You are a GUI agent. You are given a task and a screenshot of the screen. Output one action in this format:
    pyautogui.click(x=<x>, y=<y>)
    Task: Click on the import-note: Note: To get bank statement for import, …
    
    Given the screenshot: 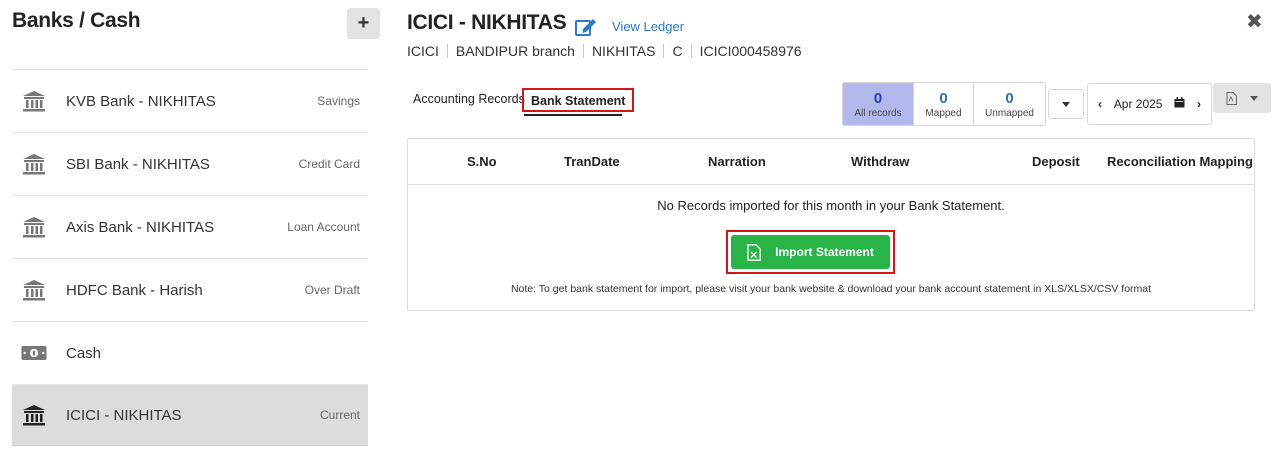 What is the action you would take?
    pyautogui.click(x=831, y=289)
    